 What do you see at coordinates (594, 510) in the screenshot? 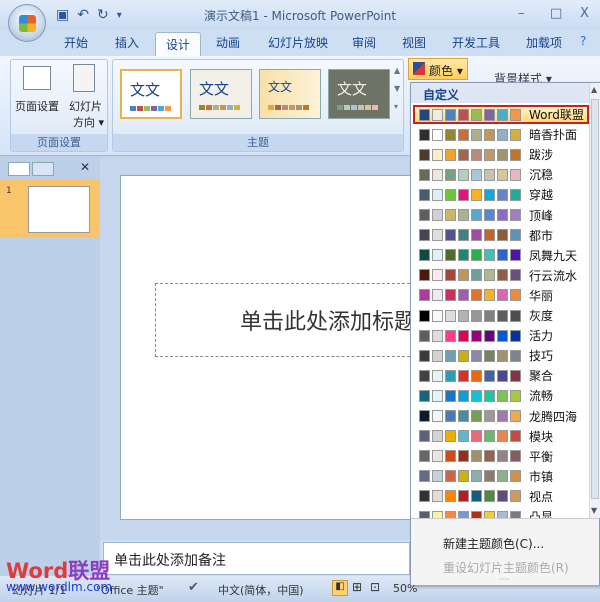
I see `scroll-down-icon: ▼` at bounding box center [594, 510].